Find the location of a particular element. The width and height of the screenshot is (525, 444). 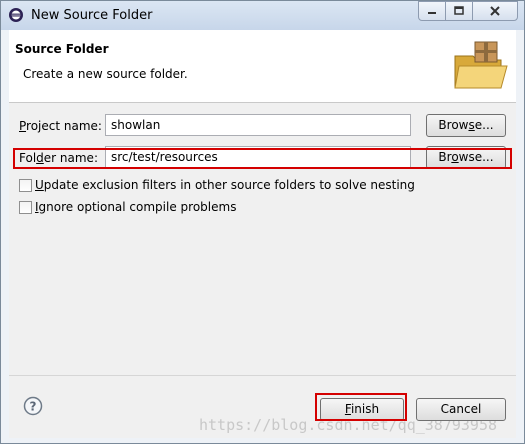

help-icon: ? is located at coordinates (33, 406).